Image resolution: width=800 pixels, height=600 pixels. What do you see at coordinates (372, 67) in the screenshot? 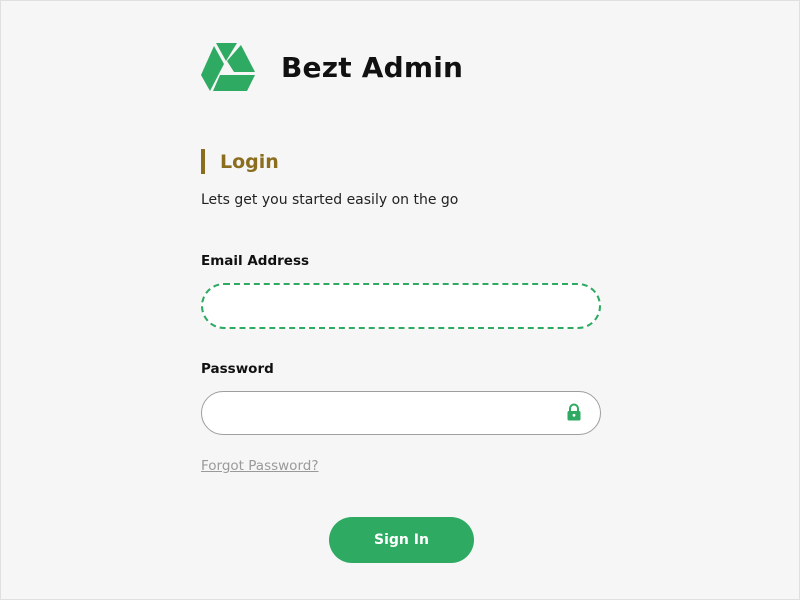
I see `brand-name: Bezt Admin` at bounding box center [372, 67].